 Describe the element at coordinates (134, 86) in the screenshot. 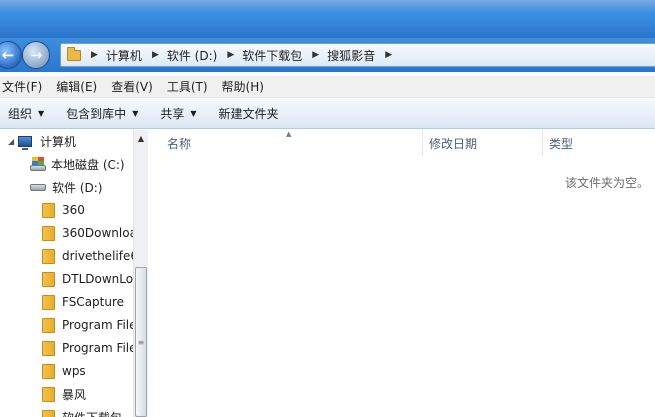

I see `menu-view: 查看(V)` at that location.